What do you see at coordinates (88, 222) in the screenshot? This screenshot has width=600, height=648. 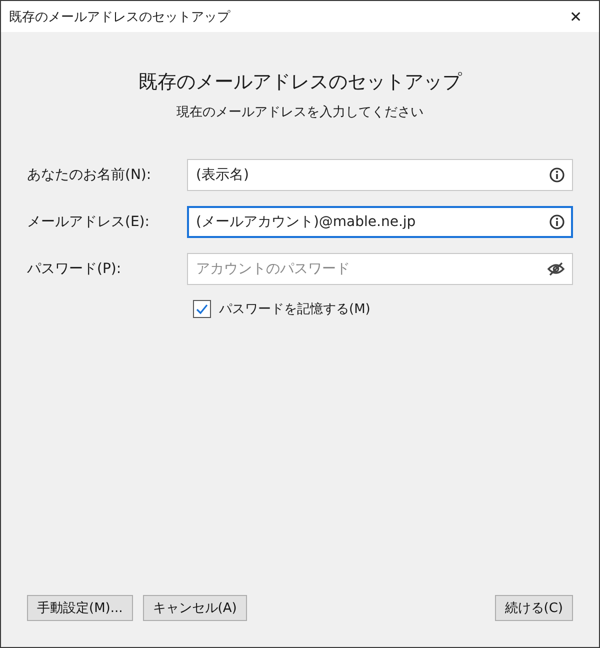 I see `field-label: メールアドレス(E):` at bounding box center [88, 222].